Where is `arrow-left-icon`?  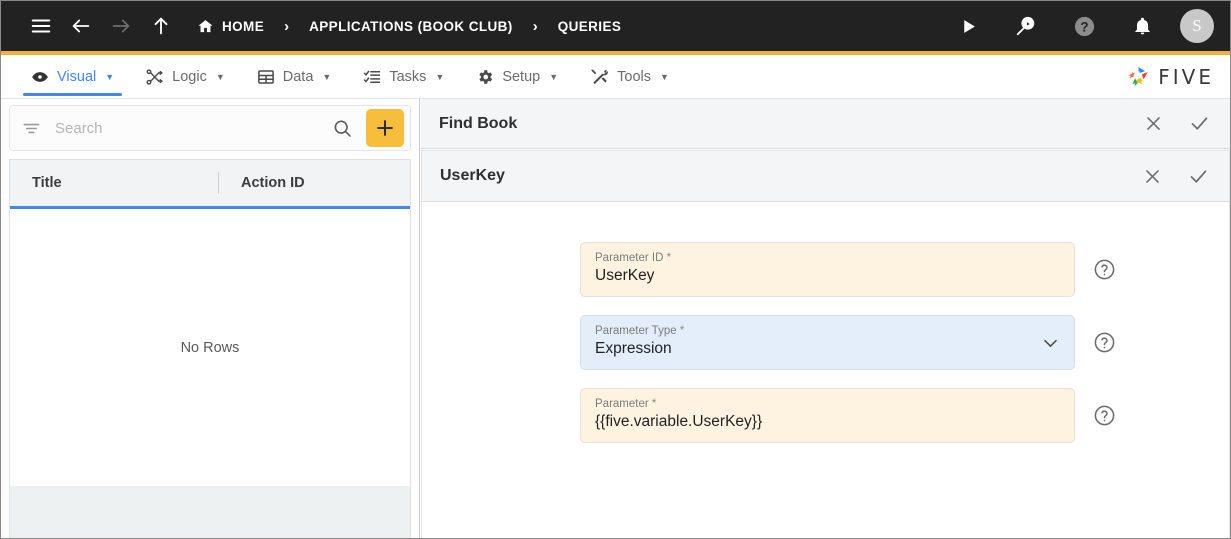 arrow-left-icon is located at coordinates (81, 26).